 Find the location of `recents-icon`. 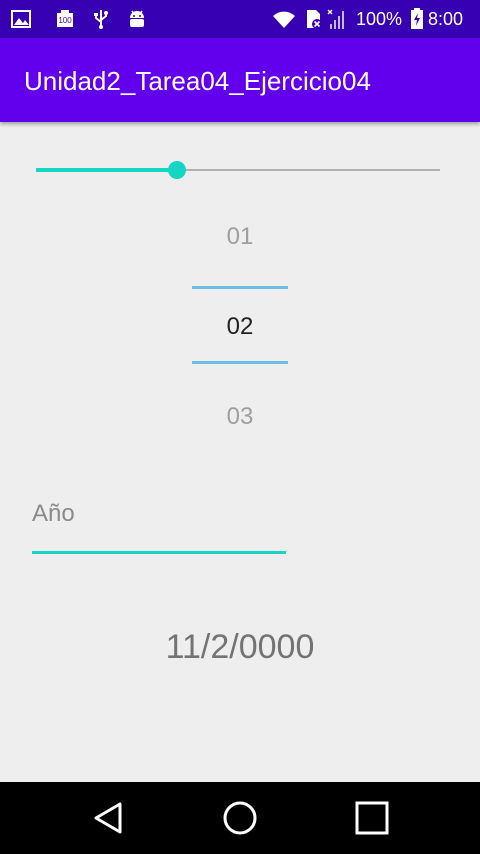

recents-icon is located at coordinates (372, 818).